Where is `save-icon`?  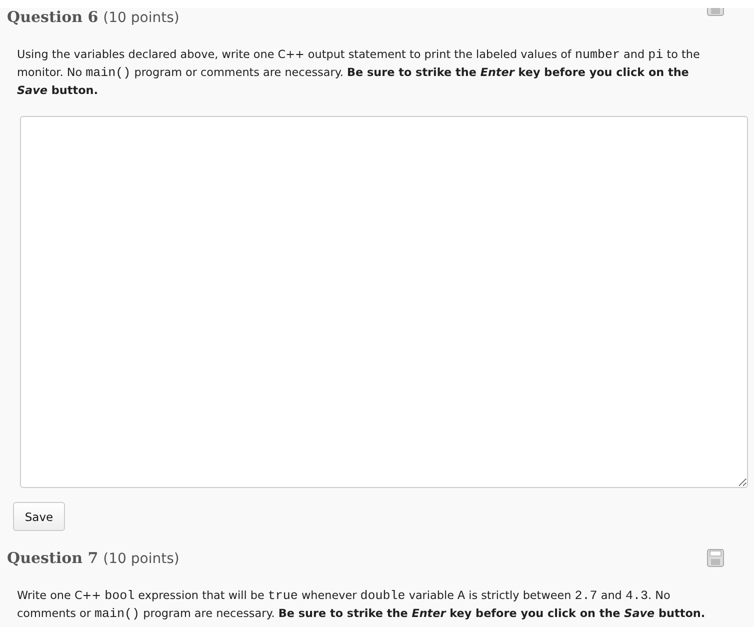 save-icon is located at coordinates (715, 558).